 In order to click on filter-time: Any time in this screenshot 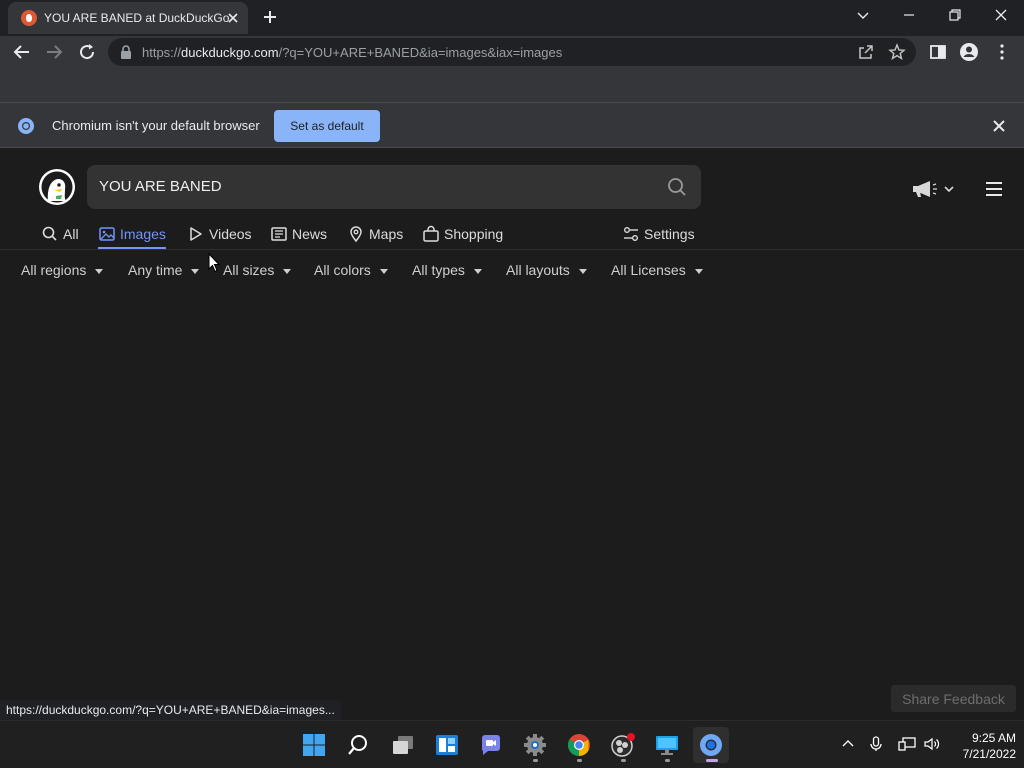, I will do `click(164, 270)`.